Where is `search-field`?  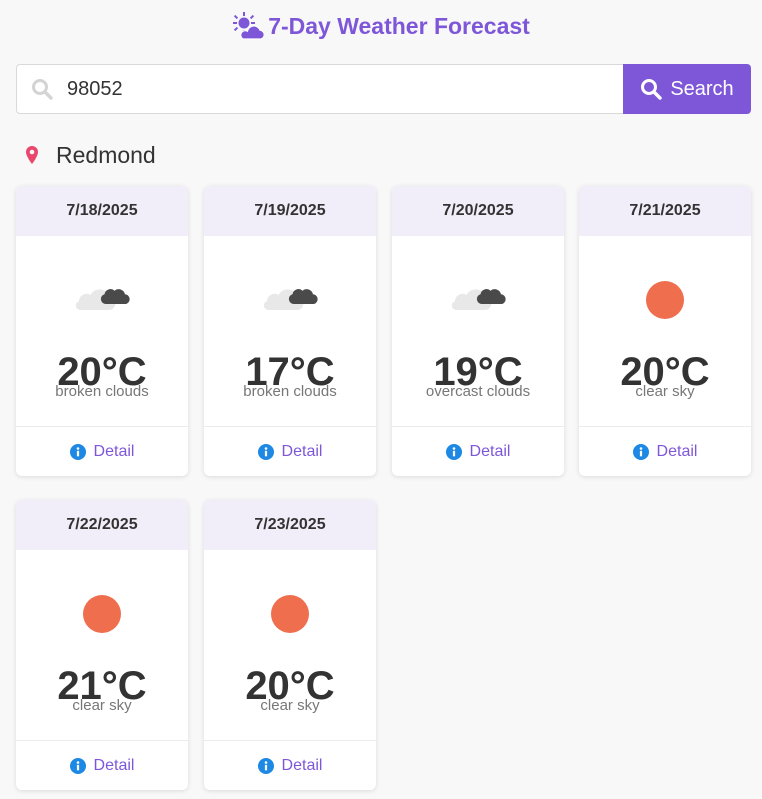 search-field is located at coordinates (319, 89).